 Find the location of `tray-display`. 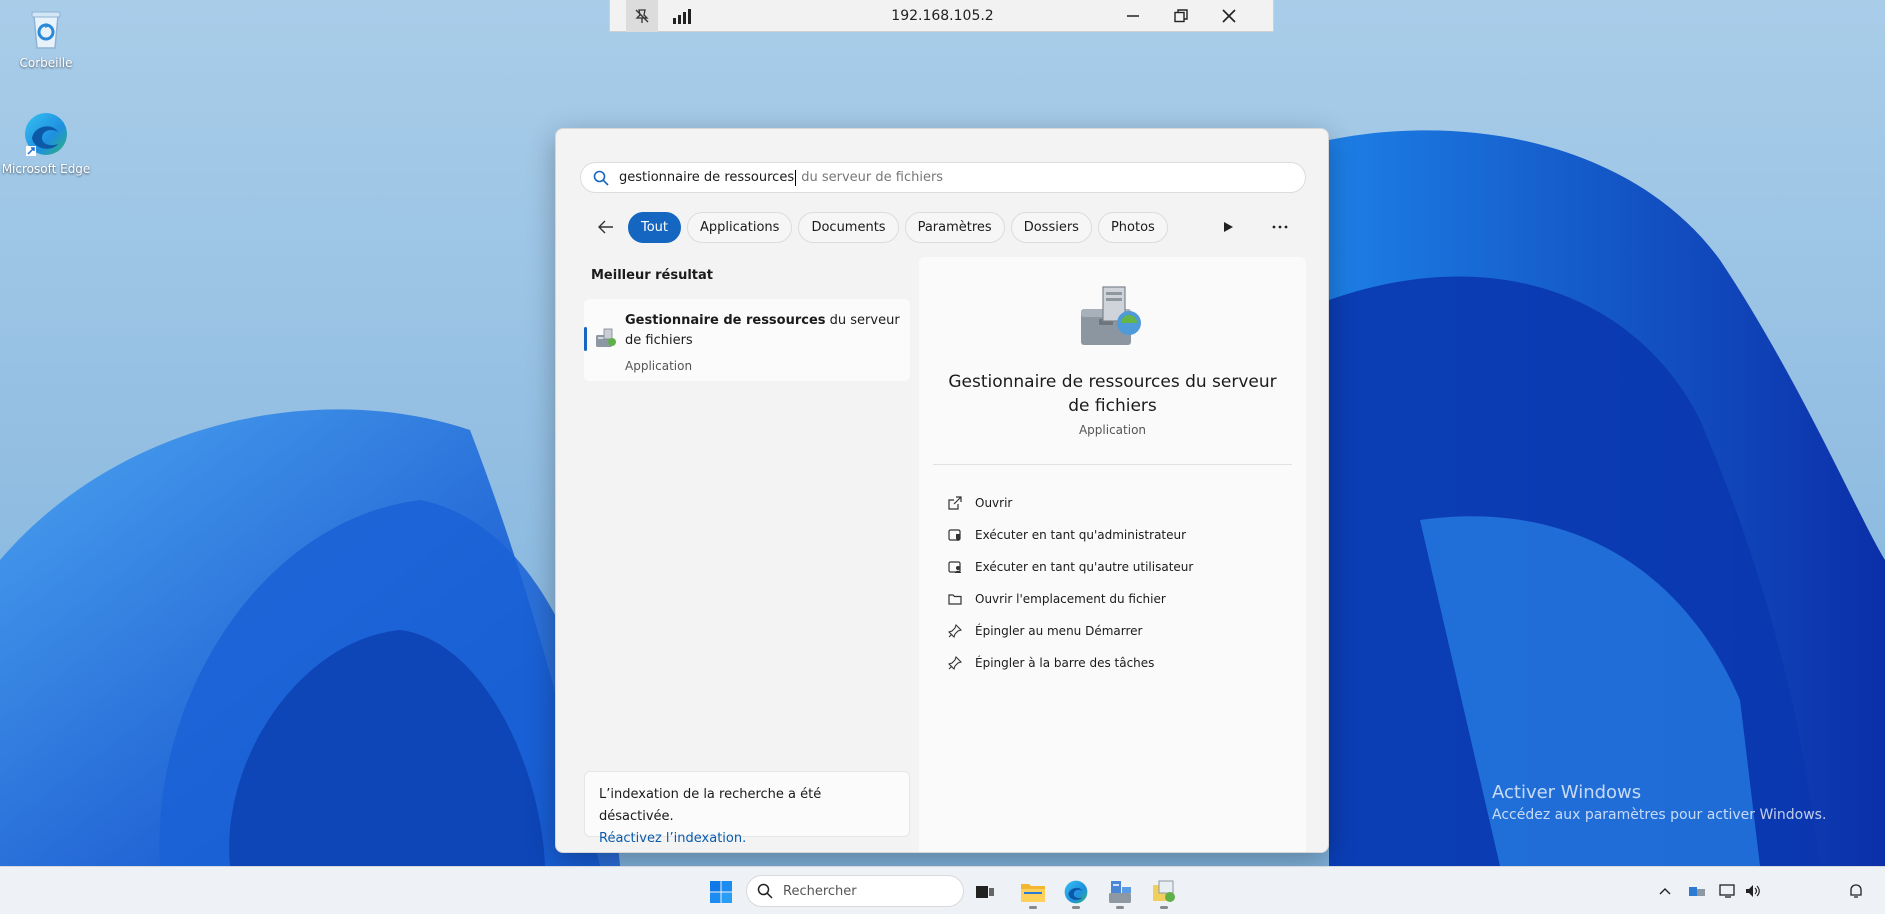

tray-display is located at coordinates (1728, 891).